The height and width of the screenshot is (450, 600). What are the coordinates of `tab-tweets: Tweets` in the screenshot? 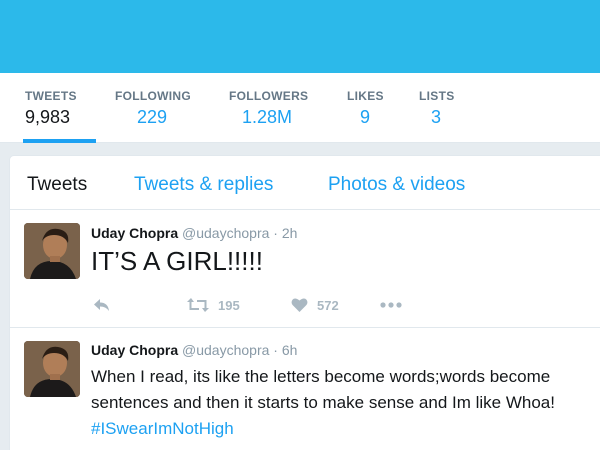 It's located at (57, 185).